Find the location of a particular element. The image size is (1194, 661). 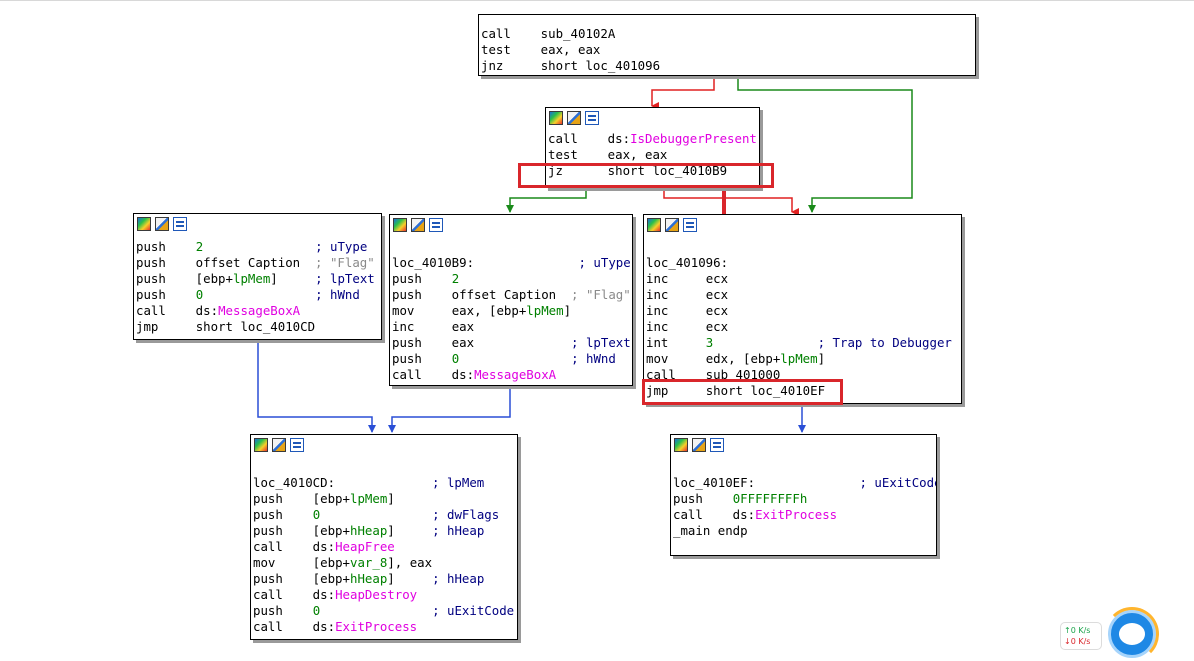

asm-token: HeapDestroy is located at coordinates (376, 594).